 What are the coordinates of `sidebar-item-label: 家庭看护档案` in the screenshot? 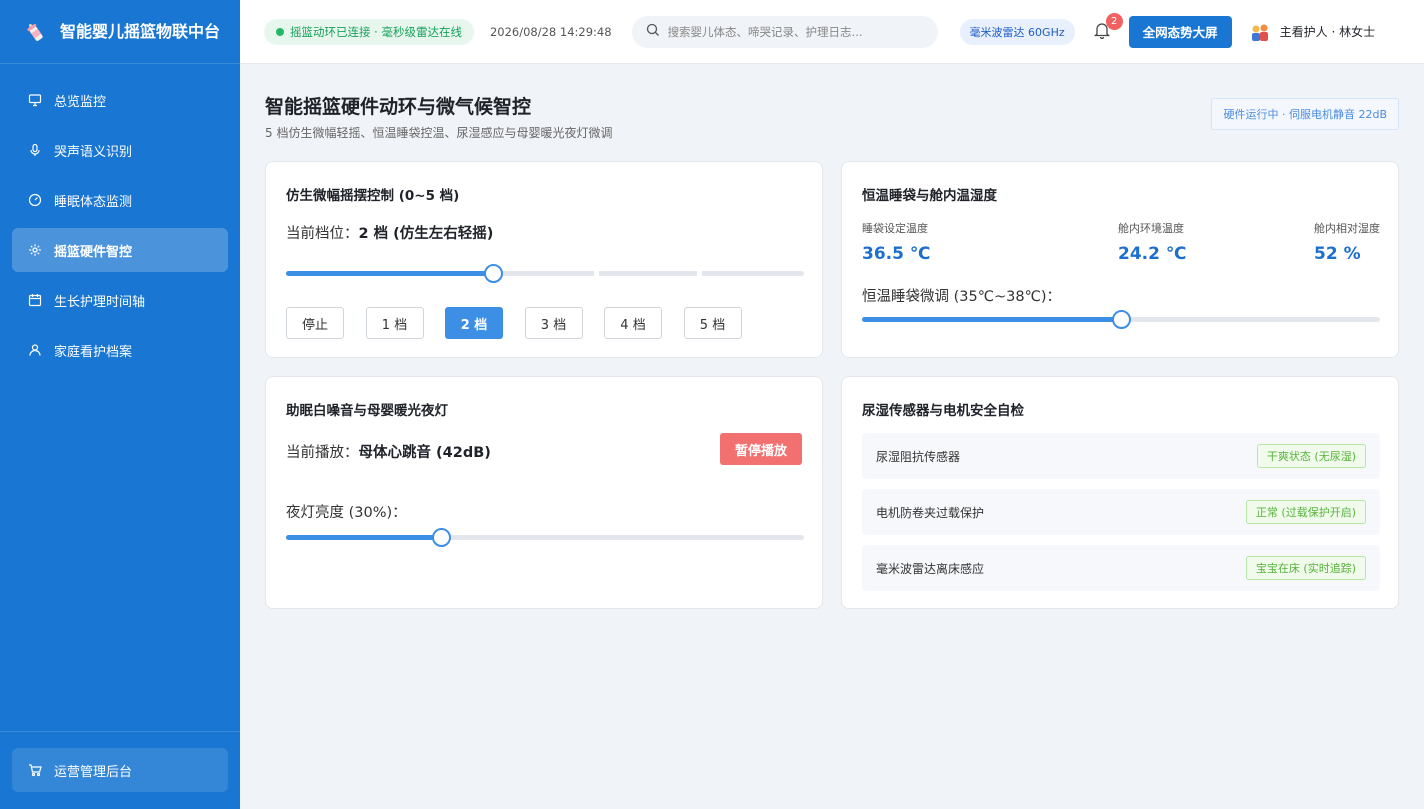 It's located at (93, 352).